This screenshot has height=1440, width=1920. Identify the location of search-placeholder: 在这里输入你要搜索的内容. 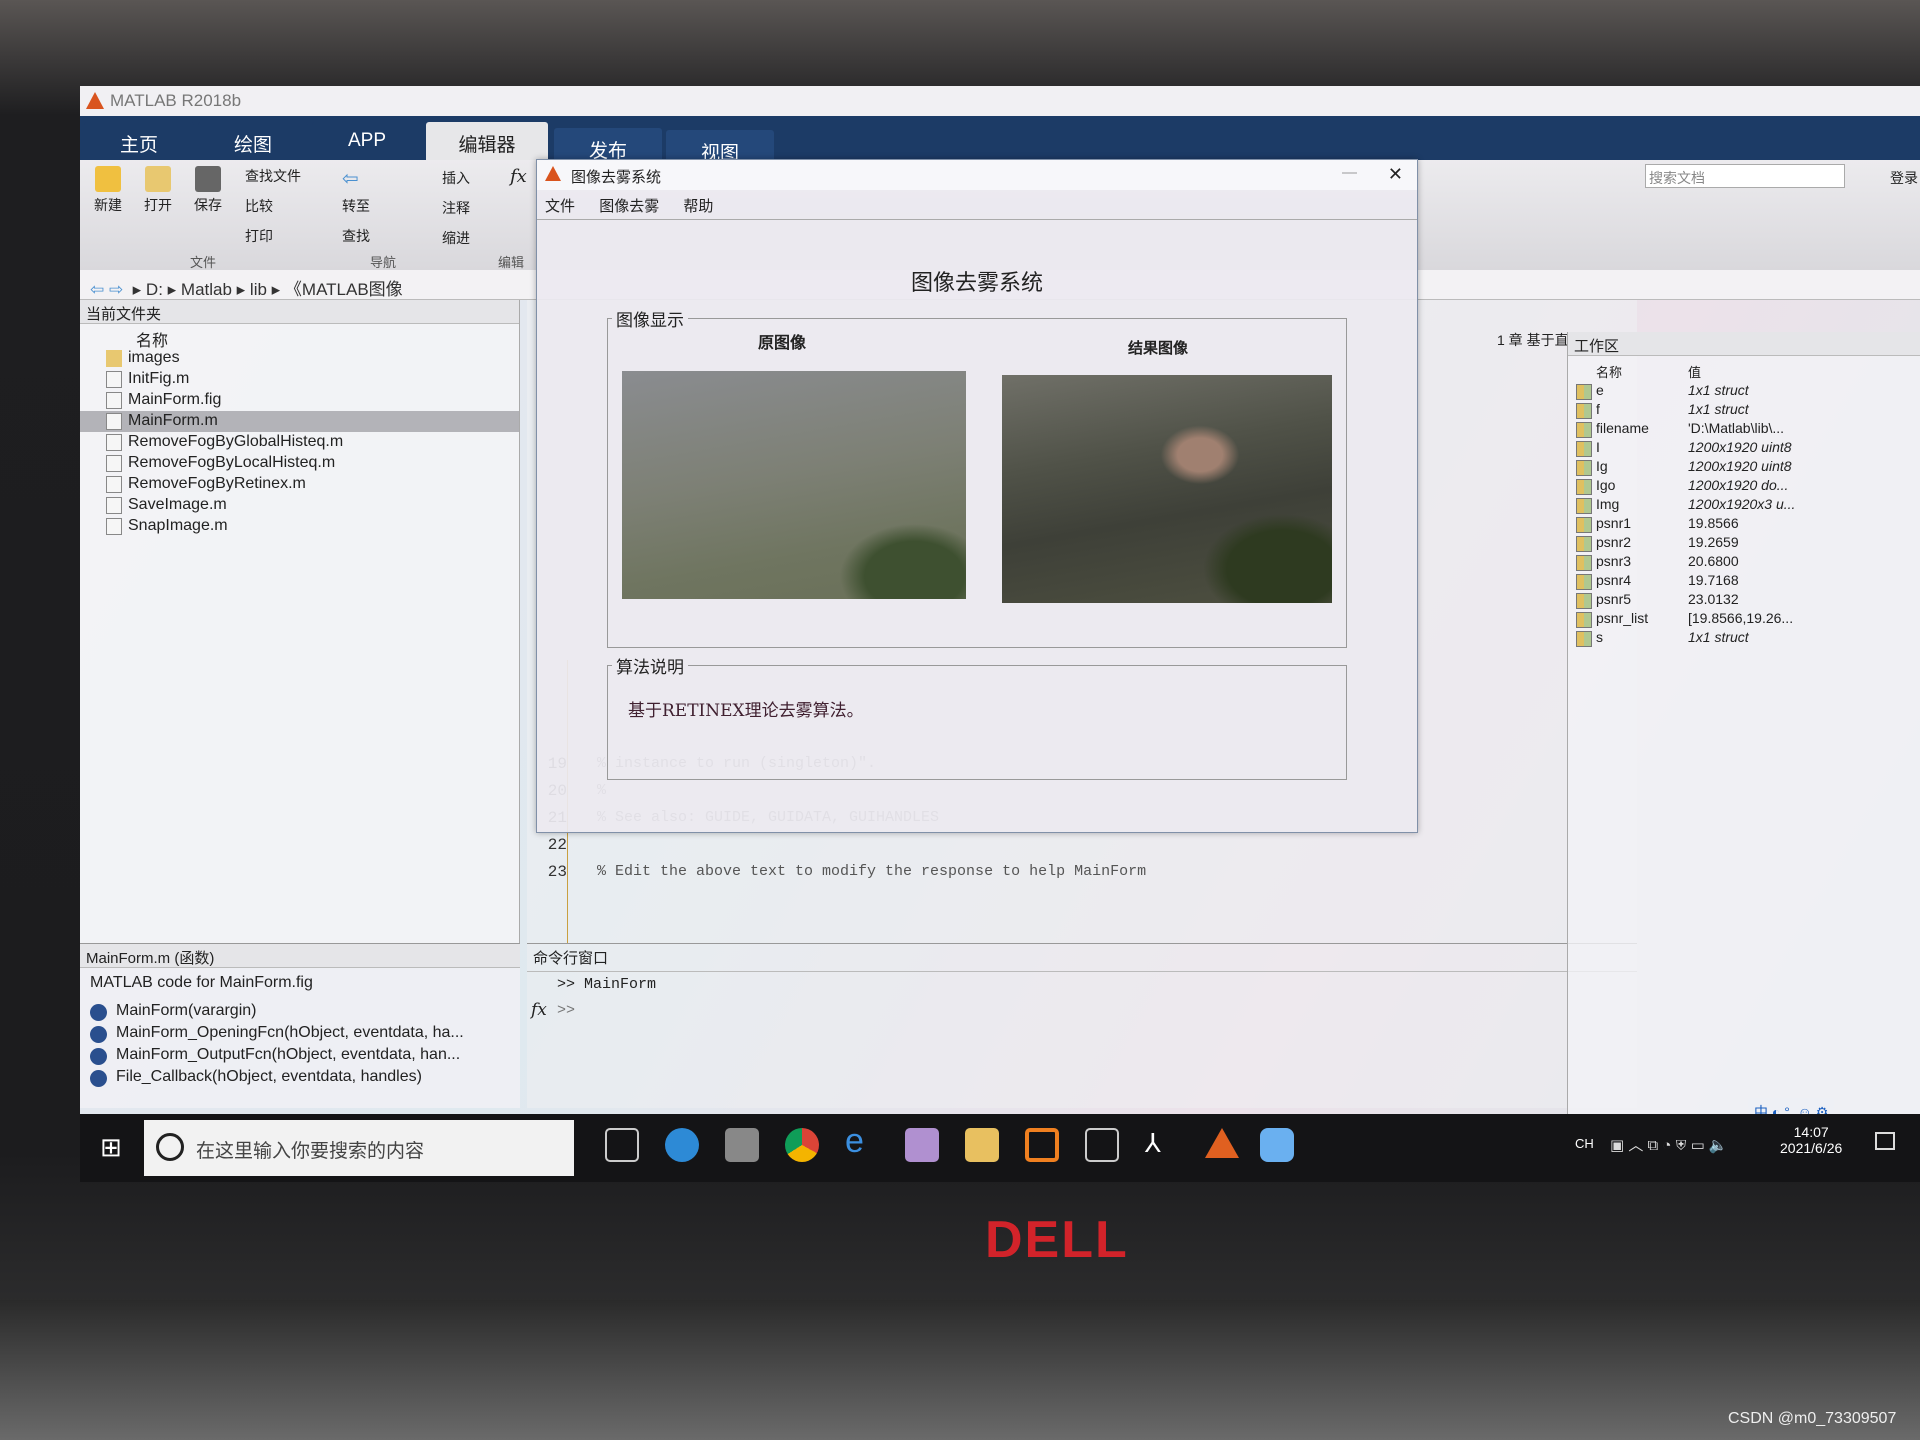
(310, 1151).